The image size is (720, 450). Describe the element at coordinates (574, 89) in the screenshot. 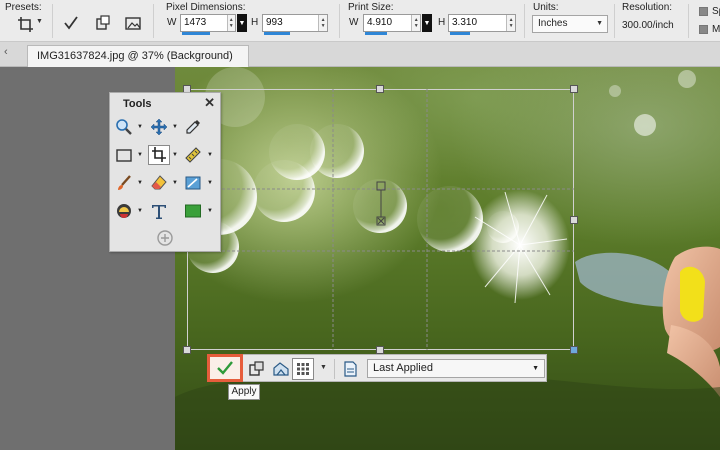

I see `crop-handle-top-right` at that location.